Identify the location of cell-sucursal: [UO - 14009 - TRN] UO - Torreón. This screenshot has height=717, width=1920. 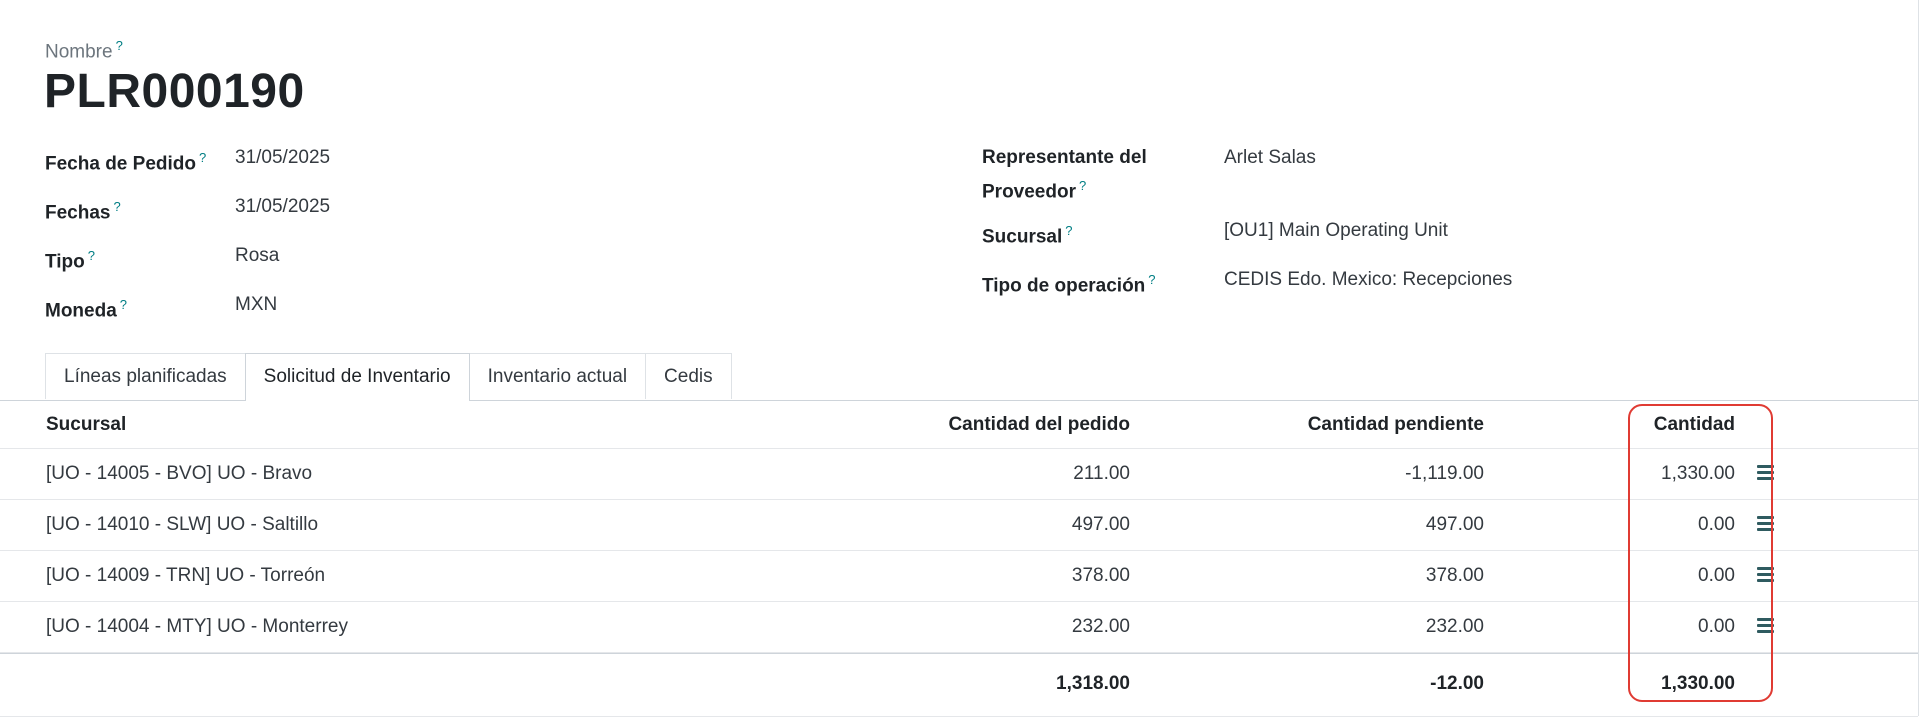
(186, 575).